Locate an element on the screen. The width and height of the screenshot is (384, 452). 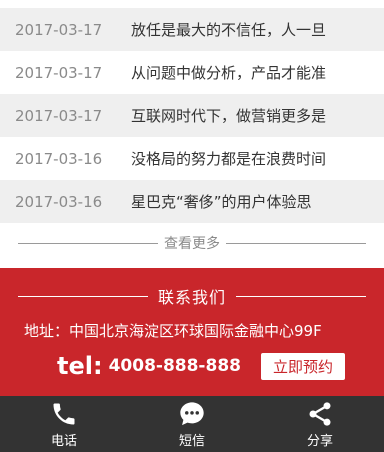
share-icon is located at coordinates (320, 413).